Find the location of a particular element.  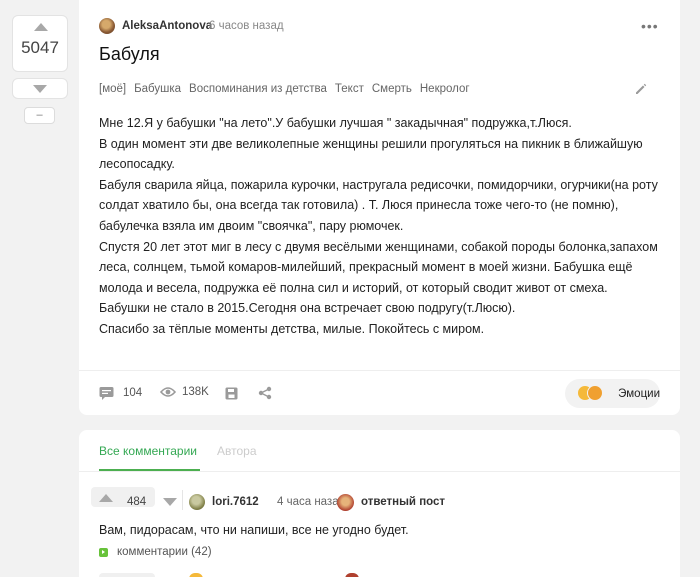

commenter-avatar is located at coordinates (197, 502).